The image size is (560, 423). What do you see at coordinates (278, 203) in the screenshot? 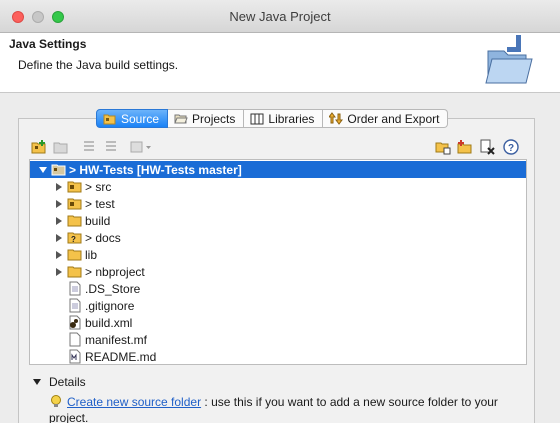
I see `tree-item-test: > test` at bounding box center [278, 203].